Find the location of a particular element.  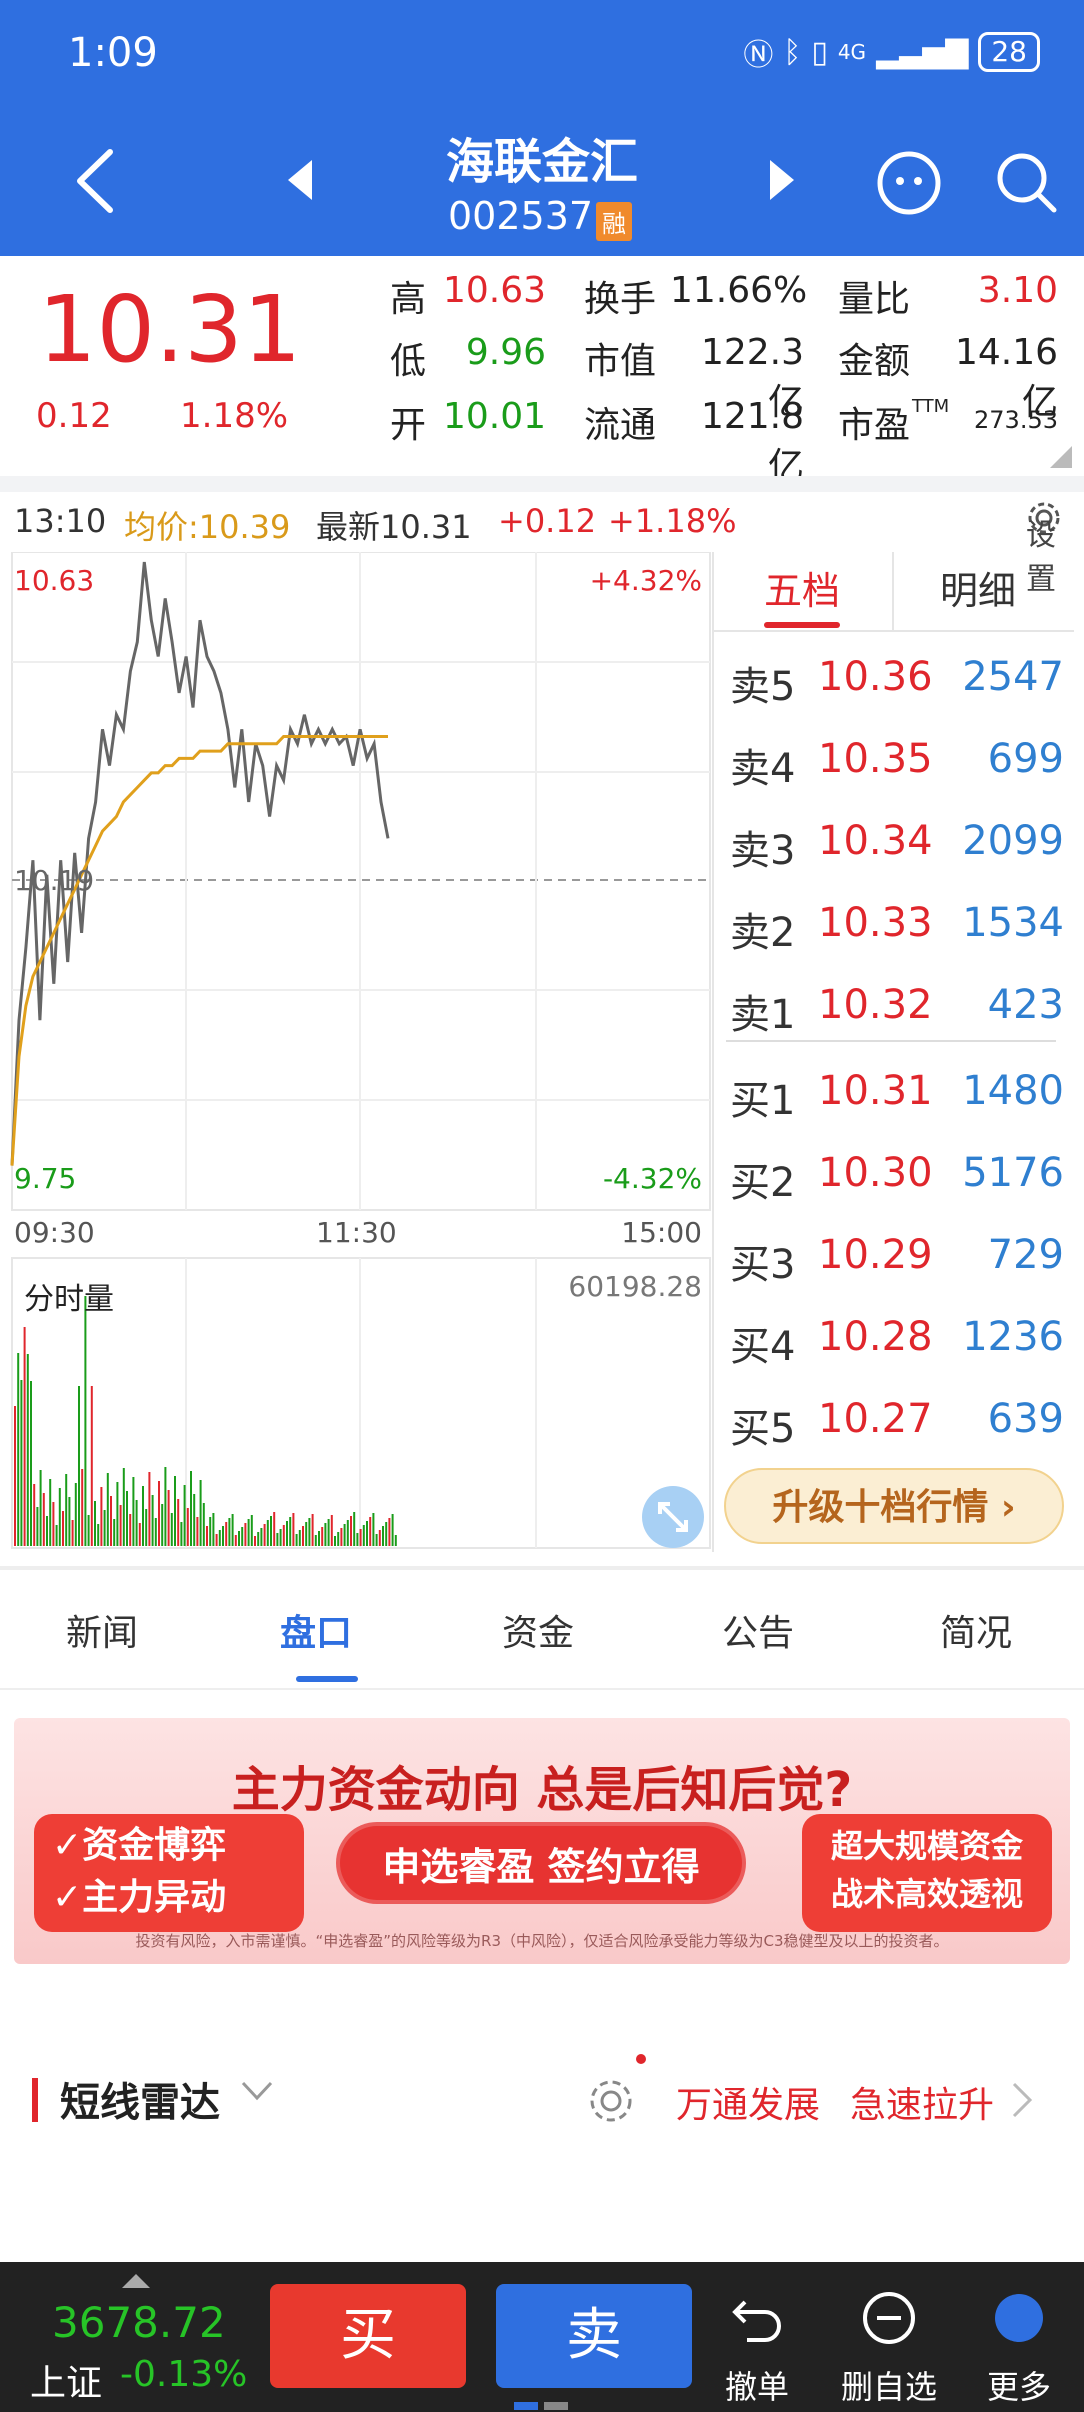

chat-icon is located at coordinates (909, 183).